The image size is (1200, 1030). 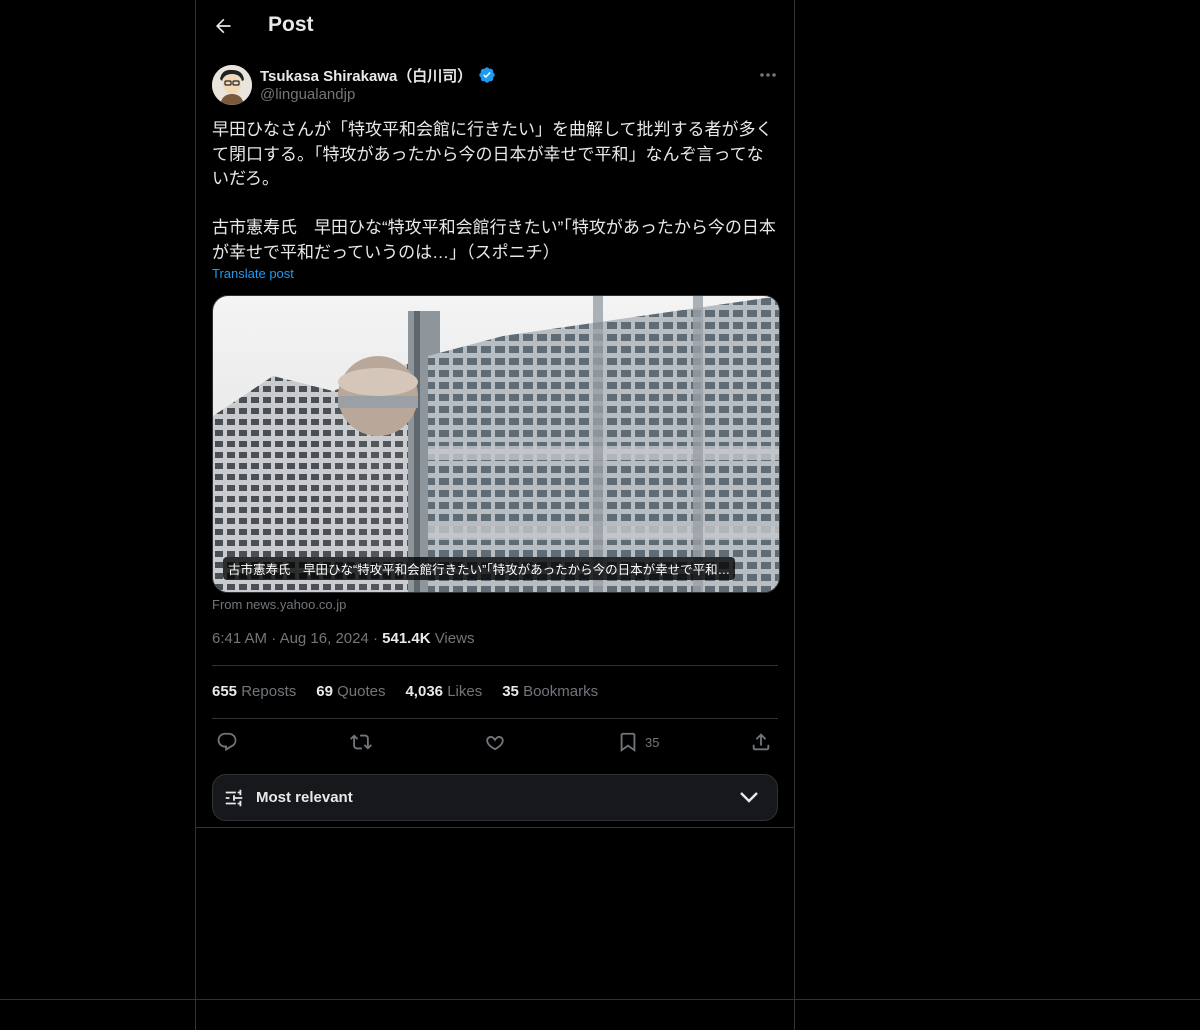 I want to click on author-name: Tsukasa Shirakawa（白川司）, so click(x=366, y=75).